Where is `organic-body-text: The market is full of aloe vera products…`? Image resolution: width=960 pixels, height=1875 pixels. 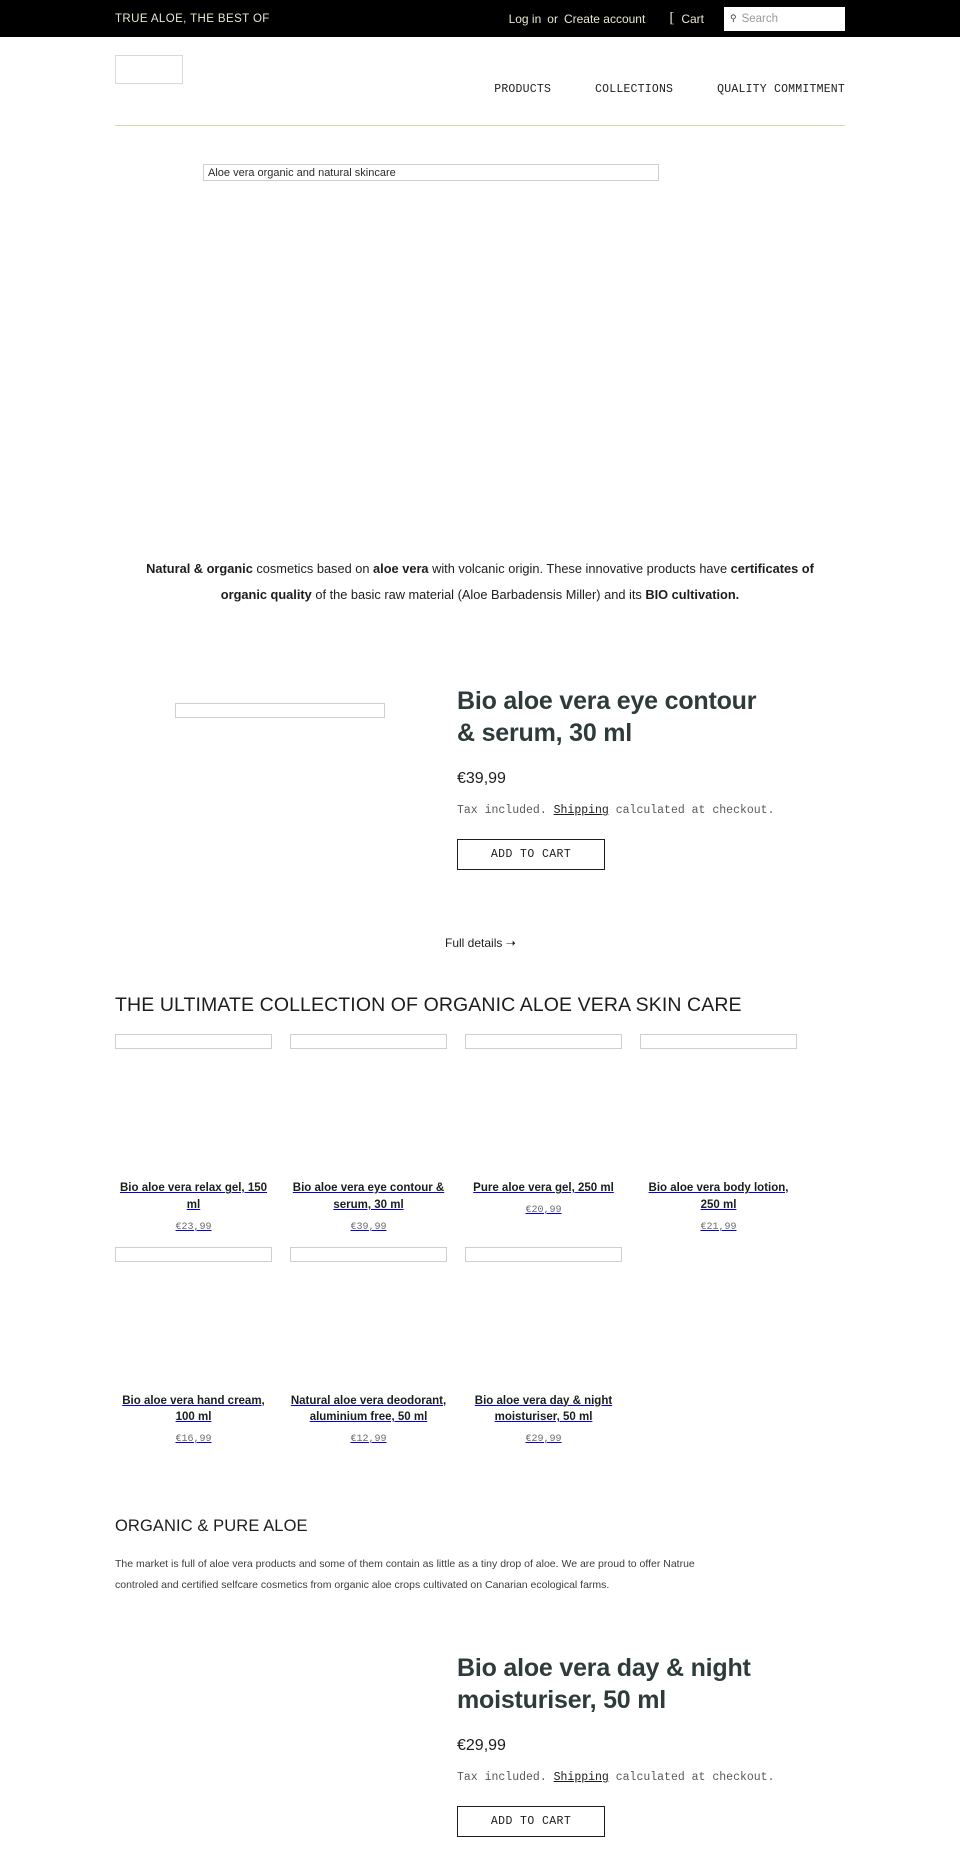
organic-body-text: The market is full of aloe vera products… is located at coordinates (405, 1574).